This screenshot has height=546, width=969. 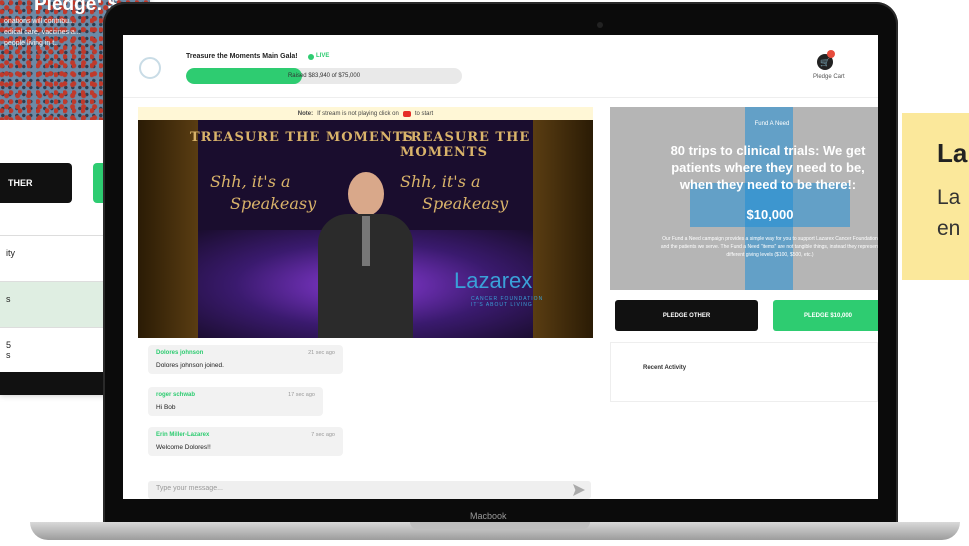 I want to click on note-text: If stream is not playing click on, so click(x=358, y=113).